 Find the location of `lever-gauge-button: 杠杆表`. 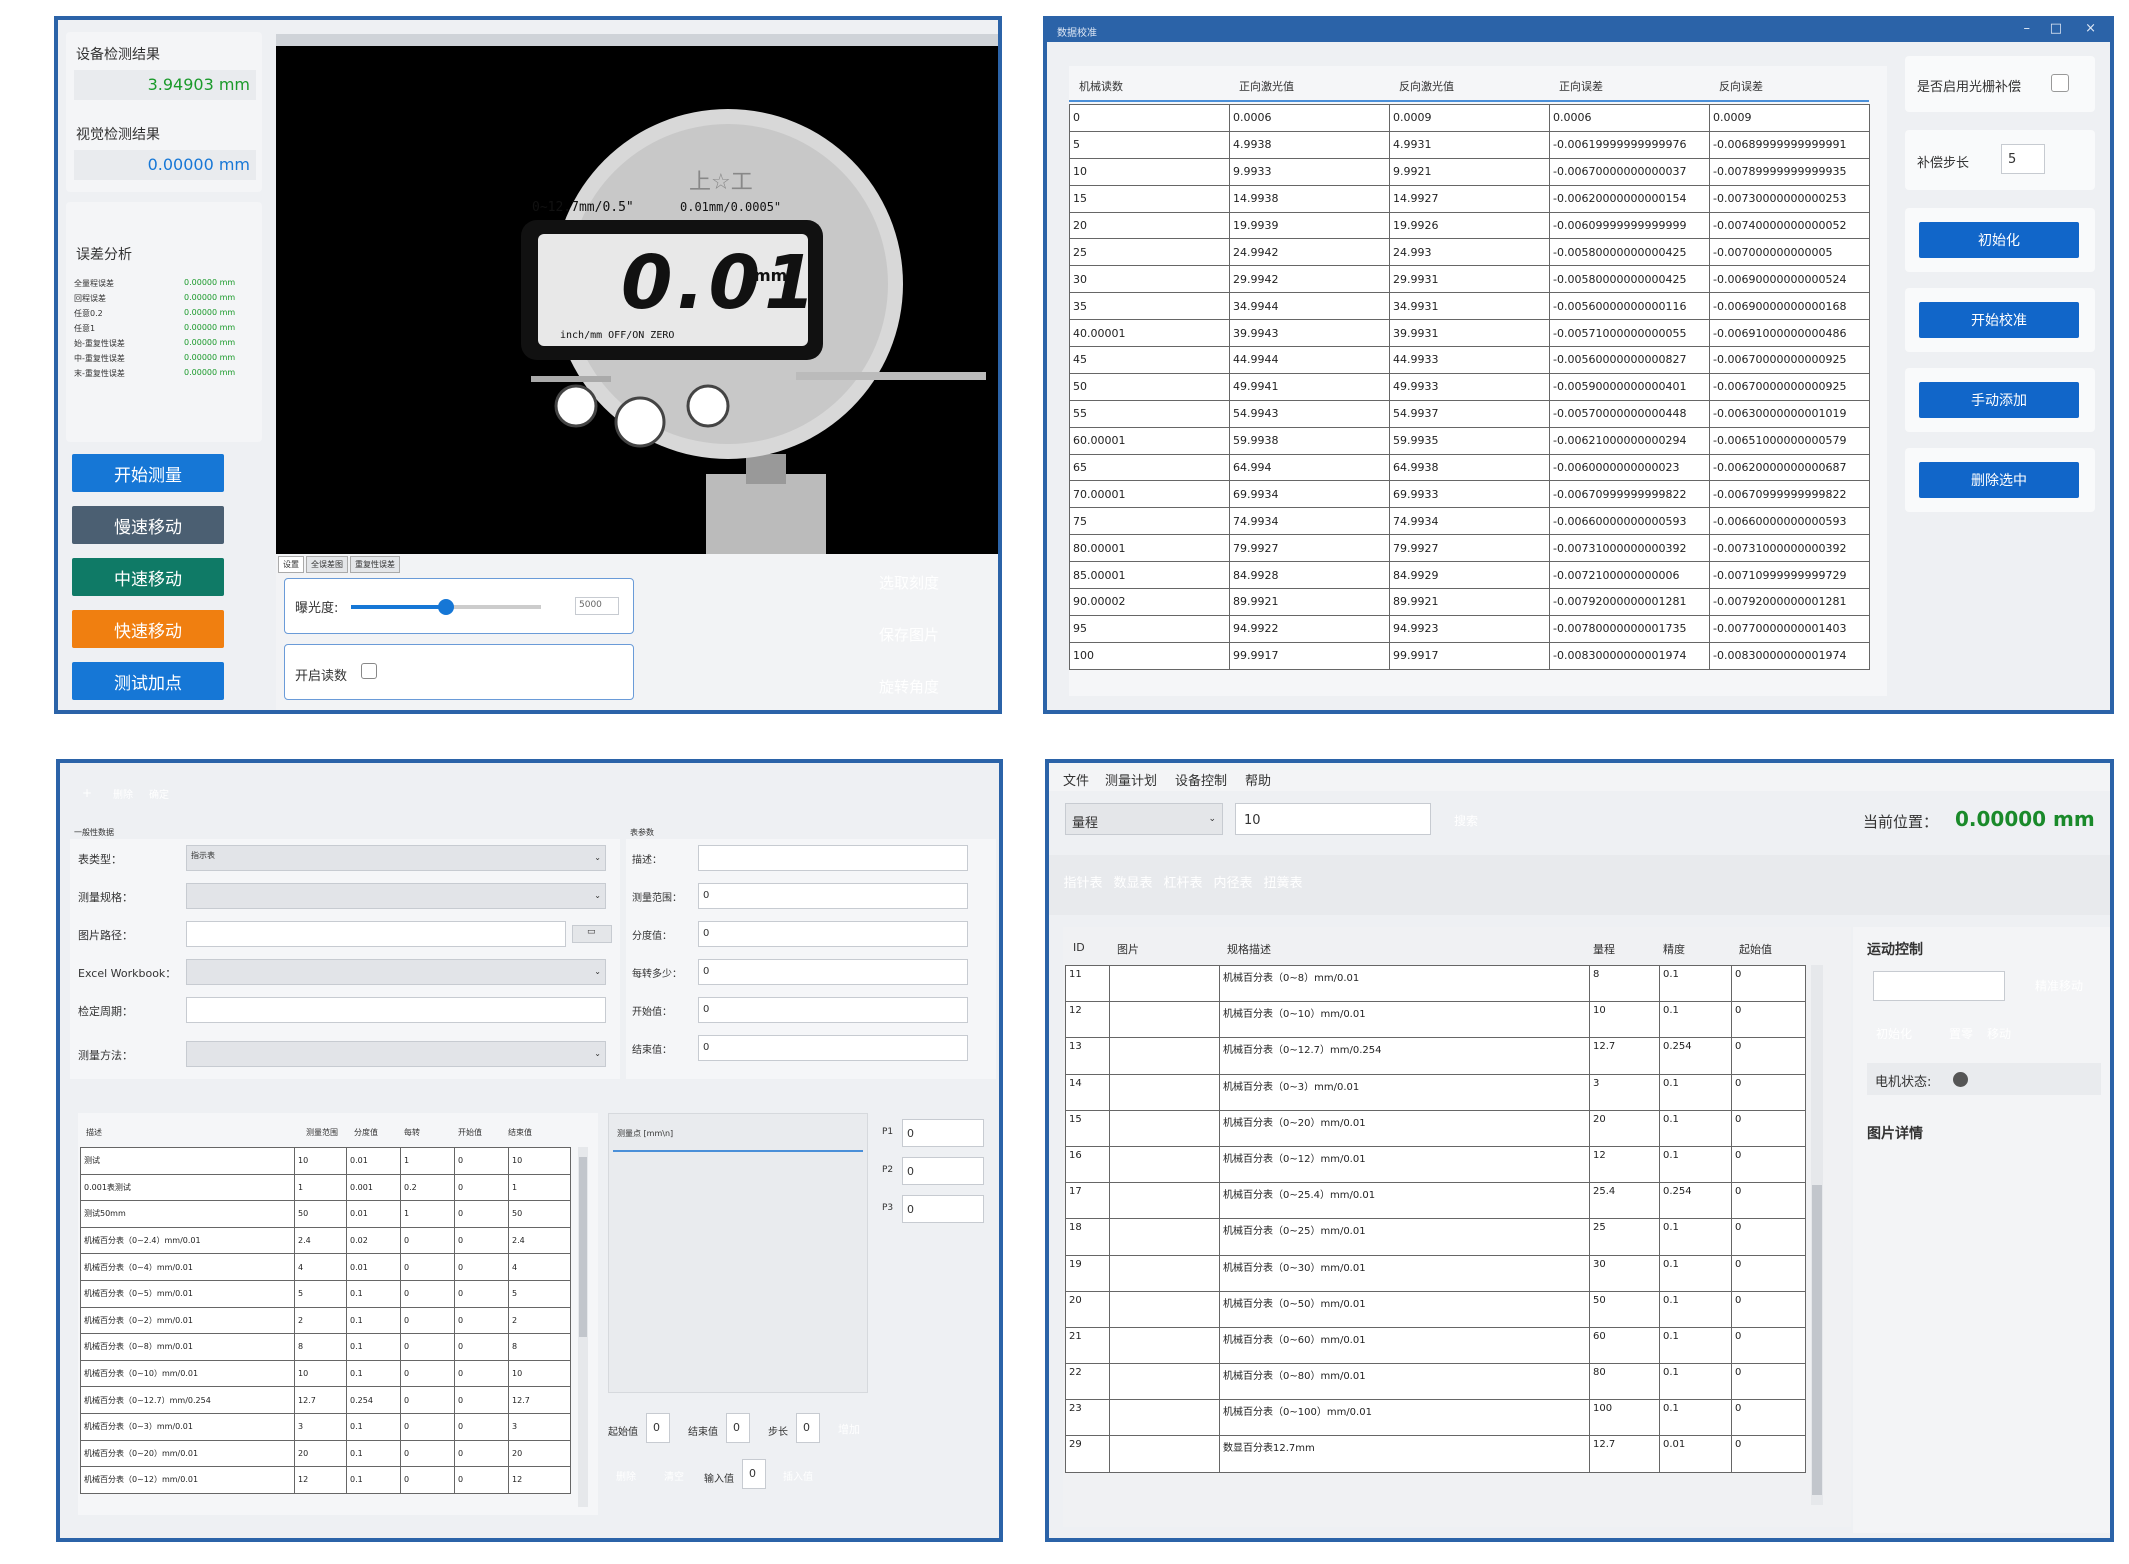

lever-gauge-button: 杠杆表 is located at coordinates (1183, 881).